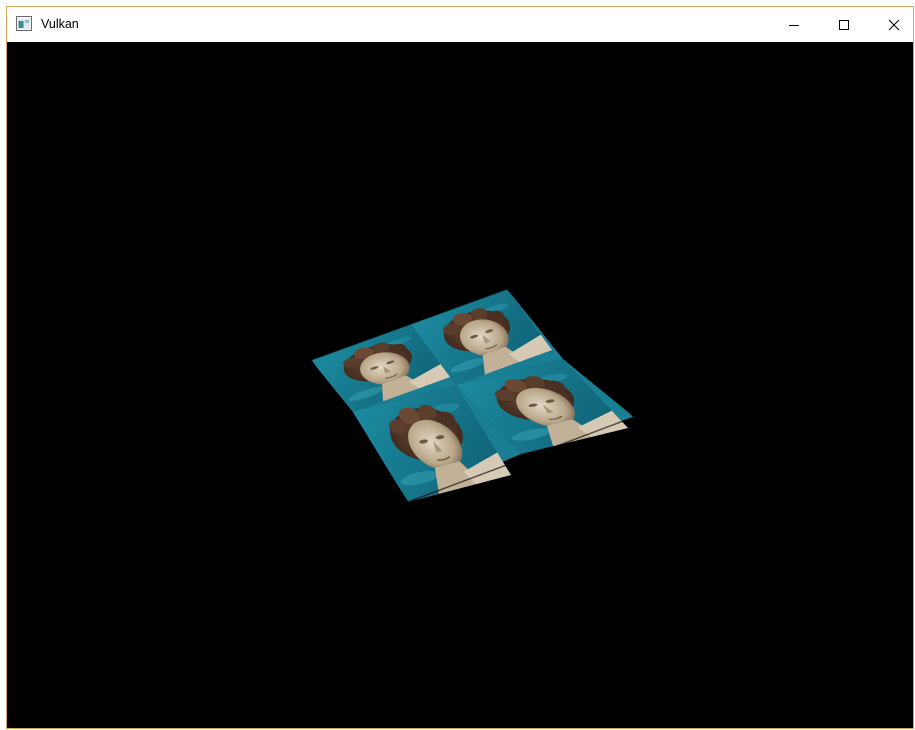 This screenshot has width=915, height=730. Describe the element at coordinates (24, 23) in the screenshot. I see `app-window-icon` at that location.